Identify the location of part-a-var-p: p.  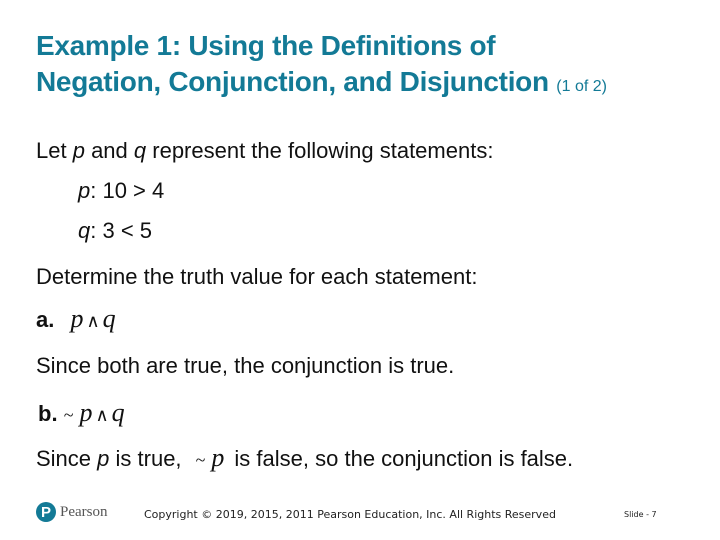
(77, 318).